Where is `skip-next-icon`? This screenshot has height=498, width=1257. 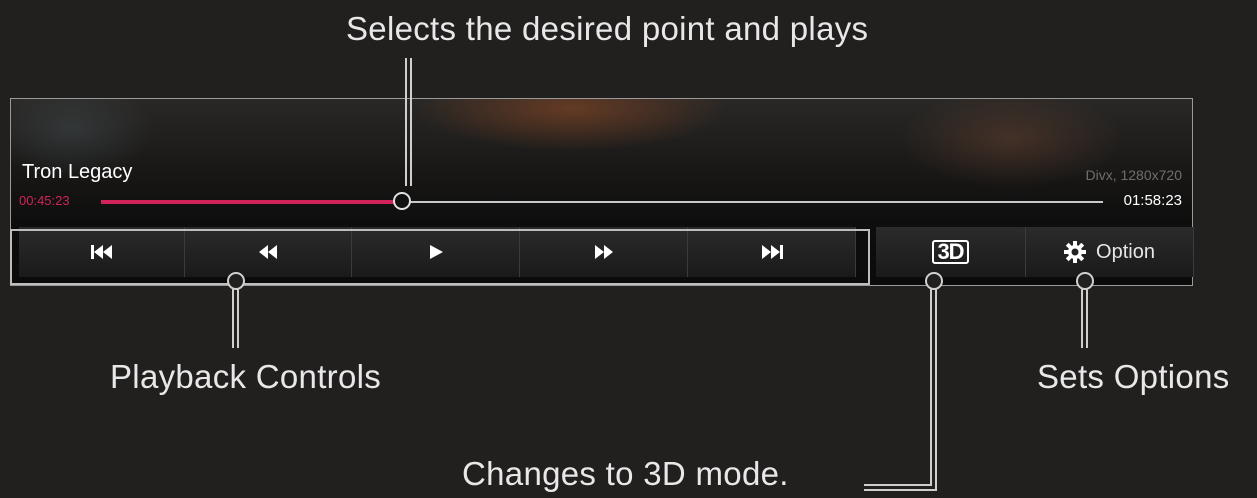 skip-next-icon is located at coordinates (772, 252).